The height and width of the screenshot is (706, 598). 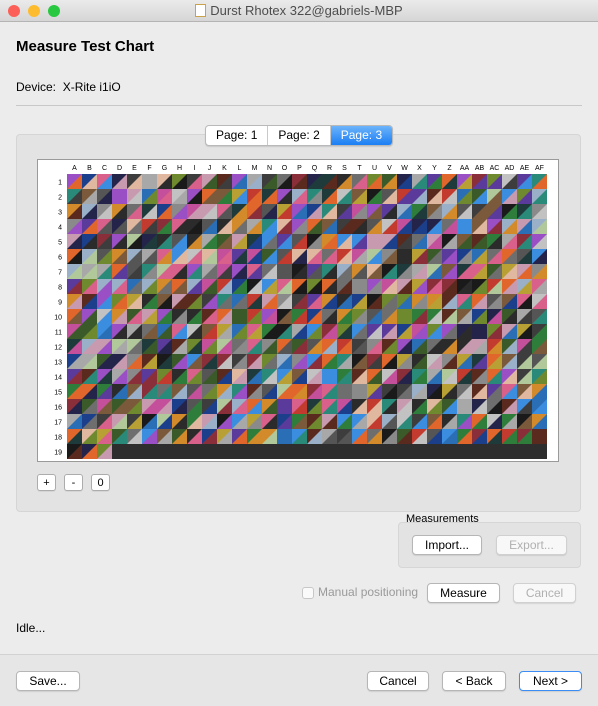 What do you see at coordinates (449, 168) in the screenshot?
I see `column-label: Z` at bounding box center [449, 168].